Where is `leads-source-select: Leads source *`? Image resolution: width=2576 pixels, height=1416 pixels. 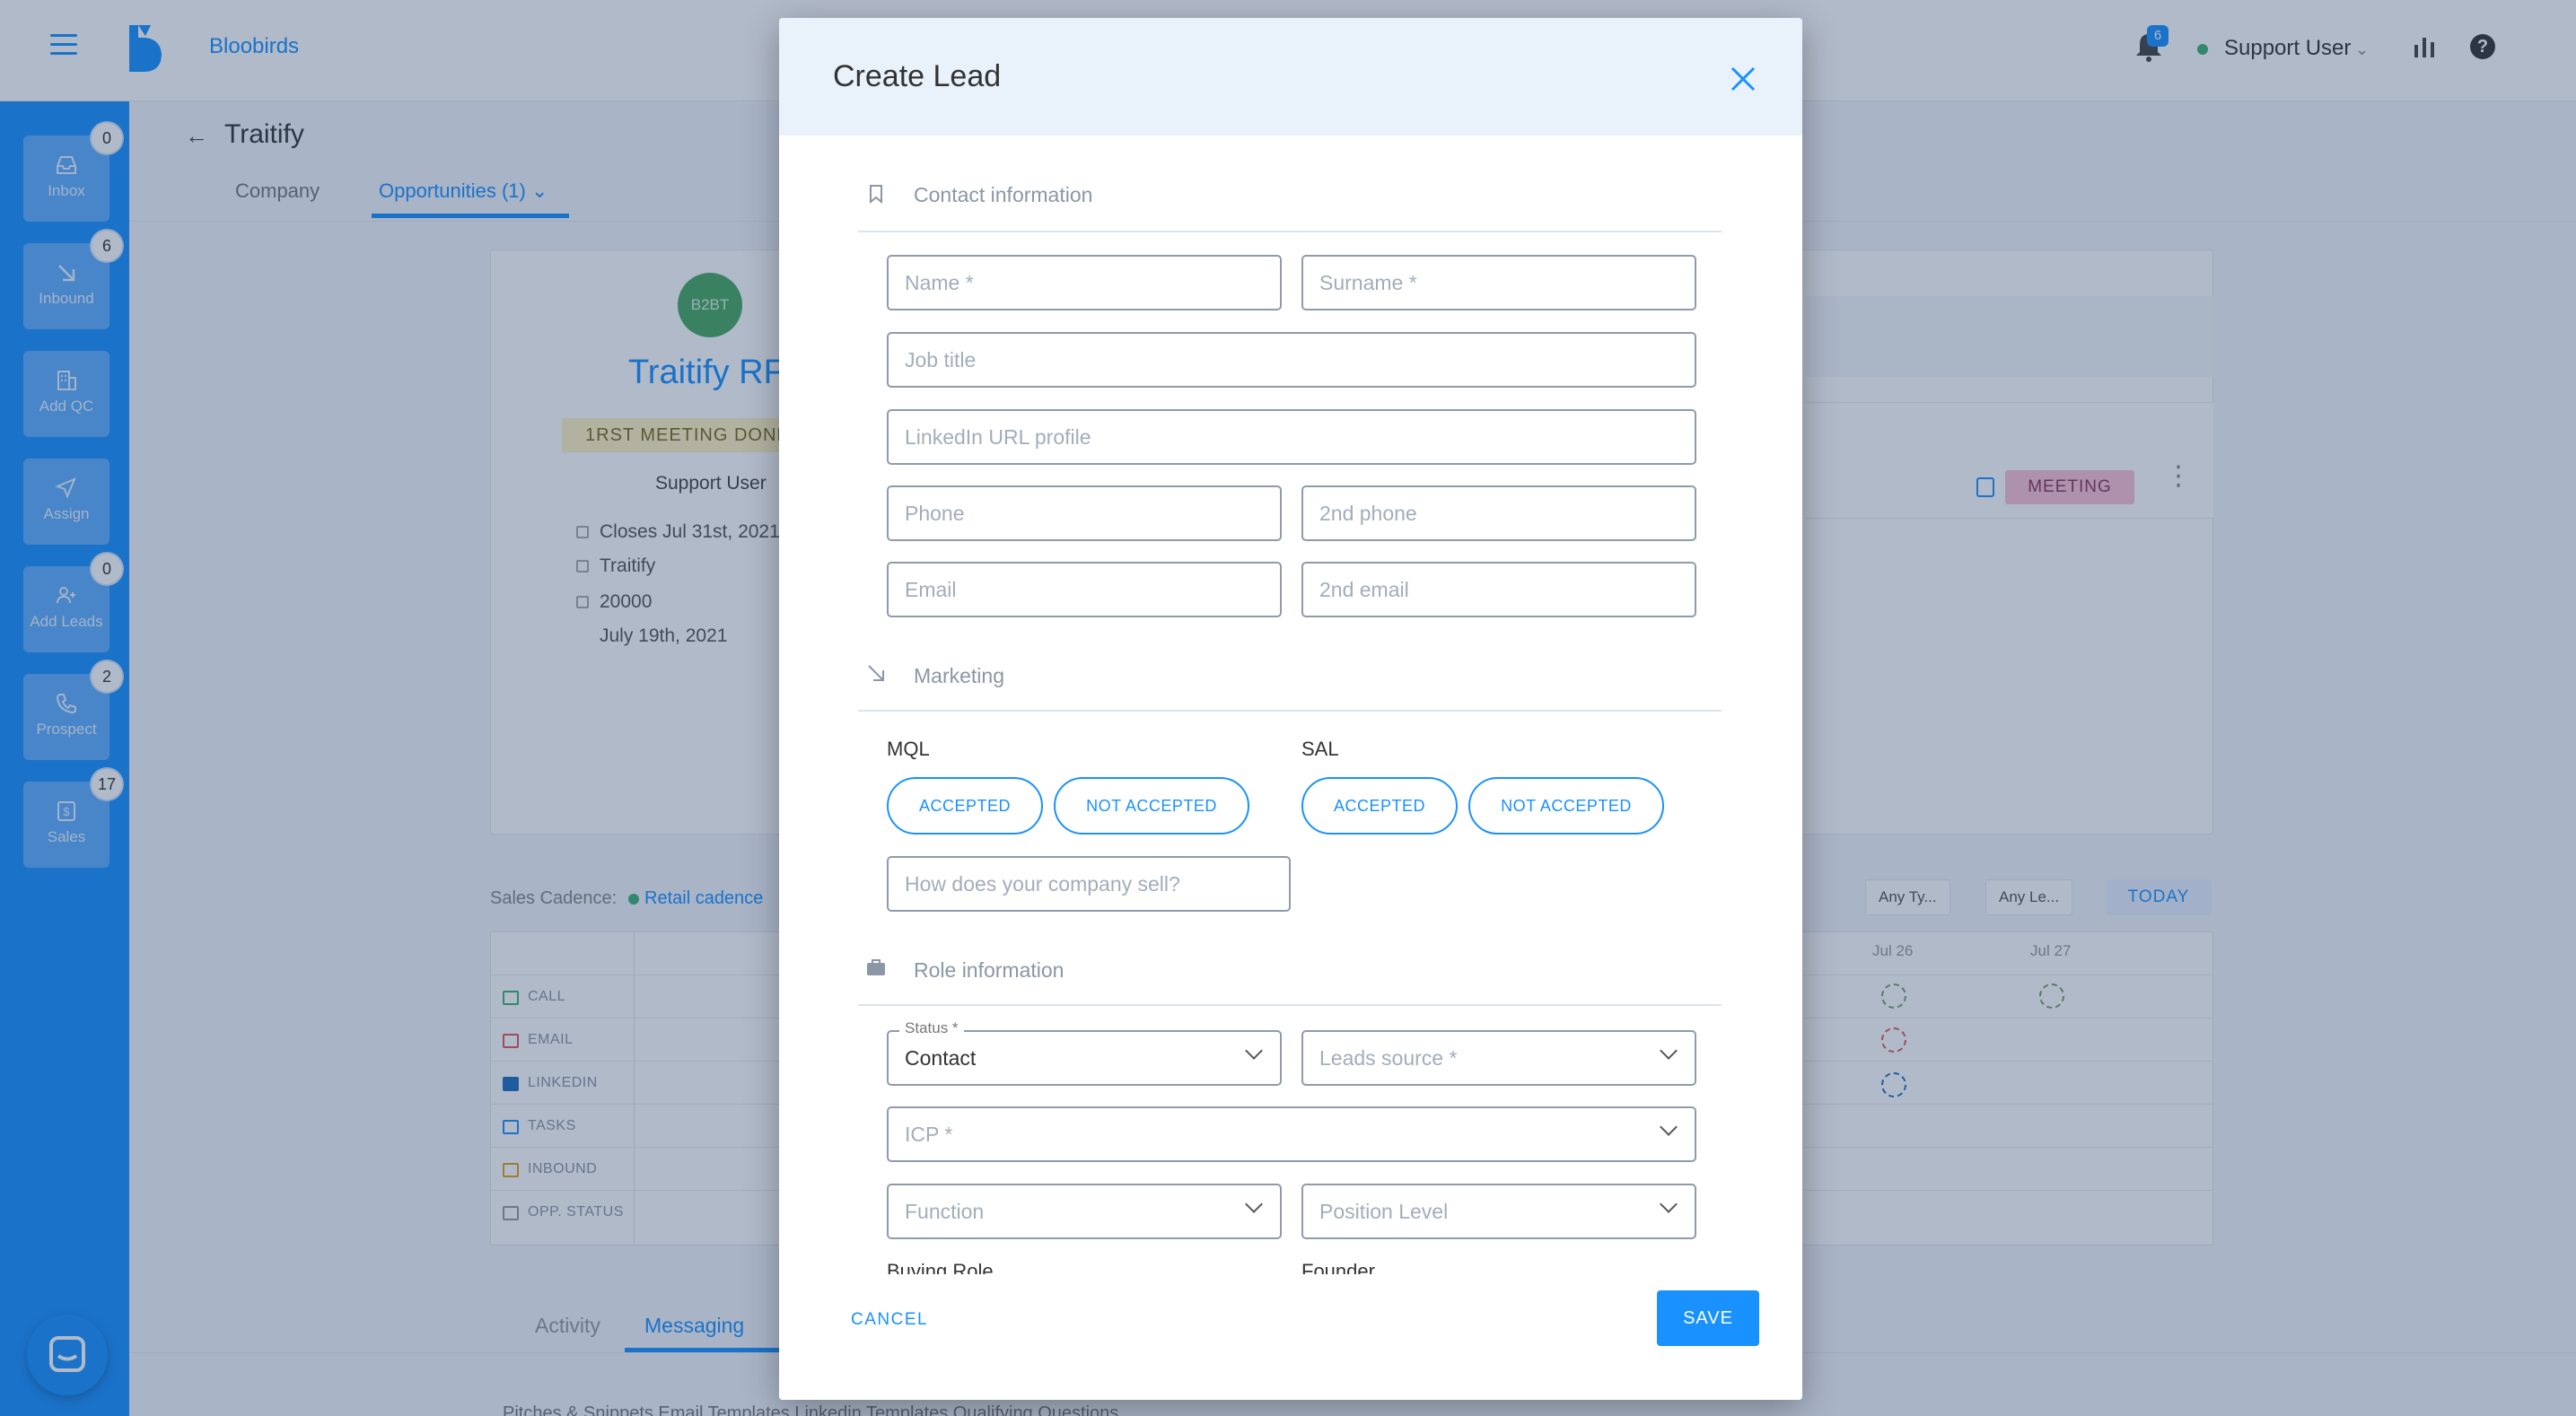
leads-source-select: Leads source * is located at coordinates (1498, 1058).